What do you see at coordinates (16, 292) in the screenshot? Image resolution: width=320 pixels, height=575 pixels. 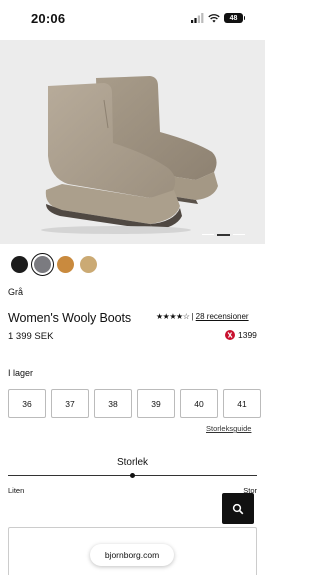 I see `selected-color-name: Grå` at bounding box center [16, 292].